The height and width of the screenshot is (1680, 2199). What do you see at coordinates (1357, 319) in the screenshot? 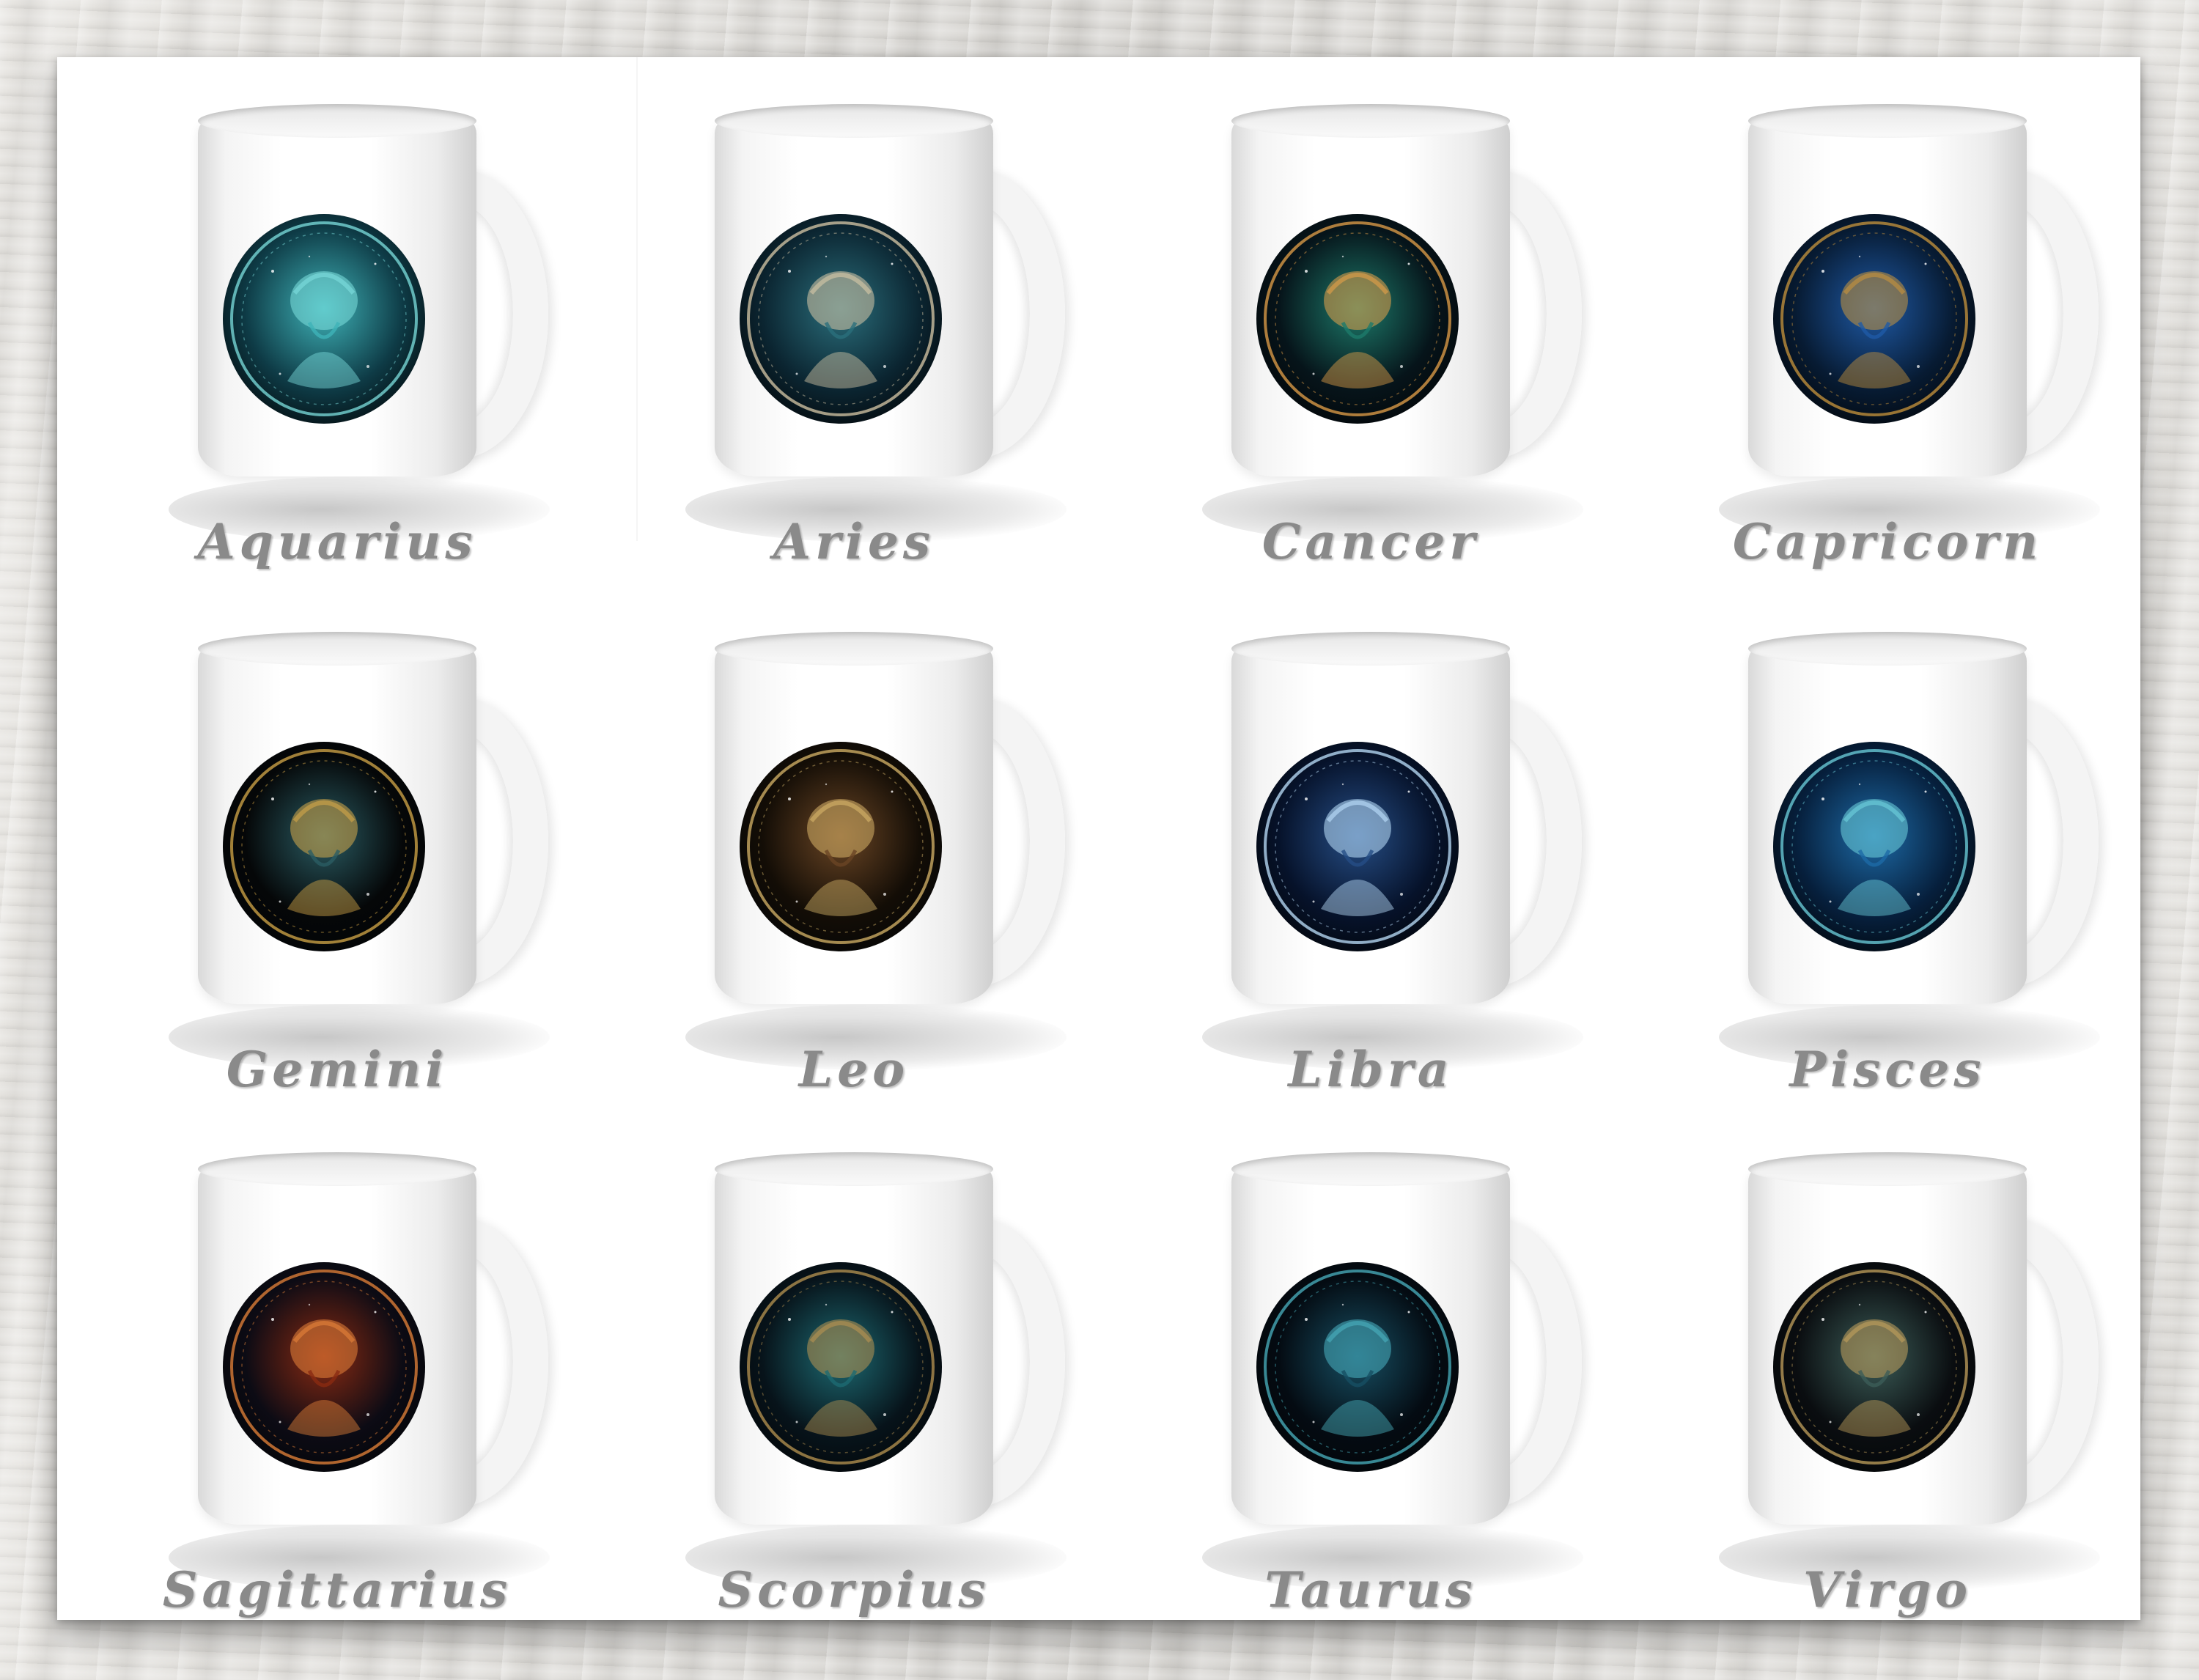
I see `crab-icon` at bounding box center [1357, 319].